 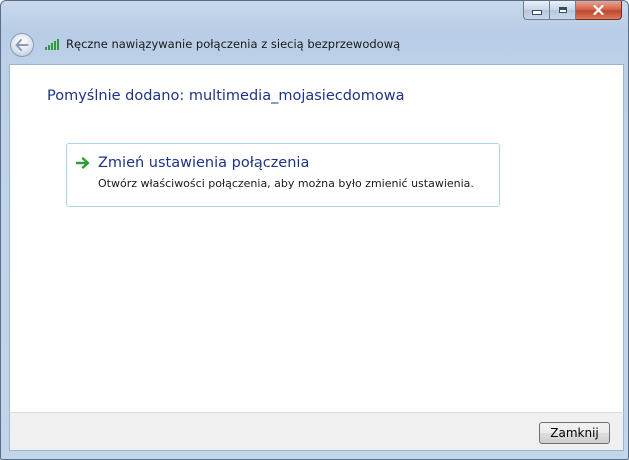 I want to click on option-title: Zmień ustawienia połączenia, so click(x=204, y=163).